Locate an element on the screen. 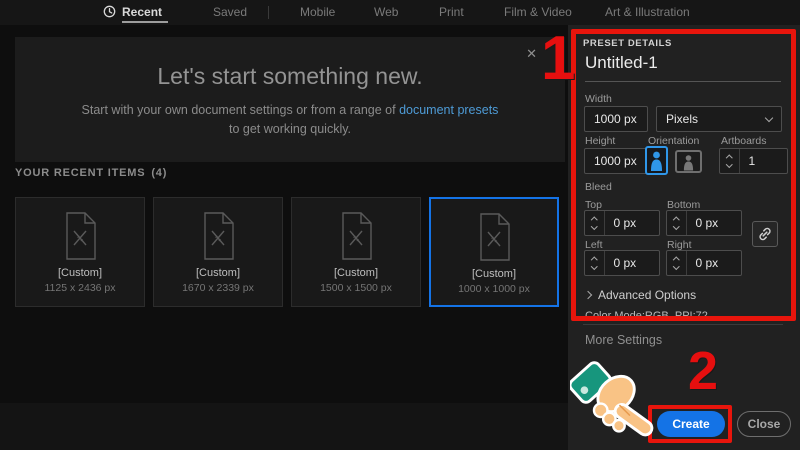 This screenshot has height=450, width=800. recent-item-card: [Custom] 1670 x 2339 px is located at coordinates (218, 252).